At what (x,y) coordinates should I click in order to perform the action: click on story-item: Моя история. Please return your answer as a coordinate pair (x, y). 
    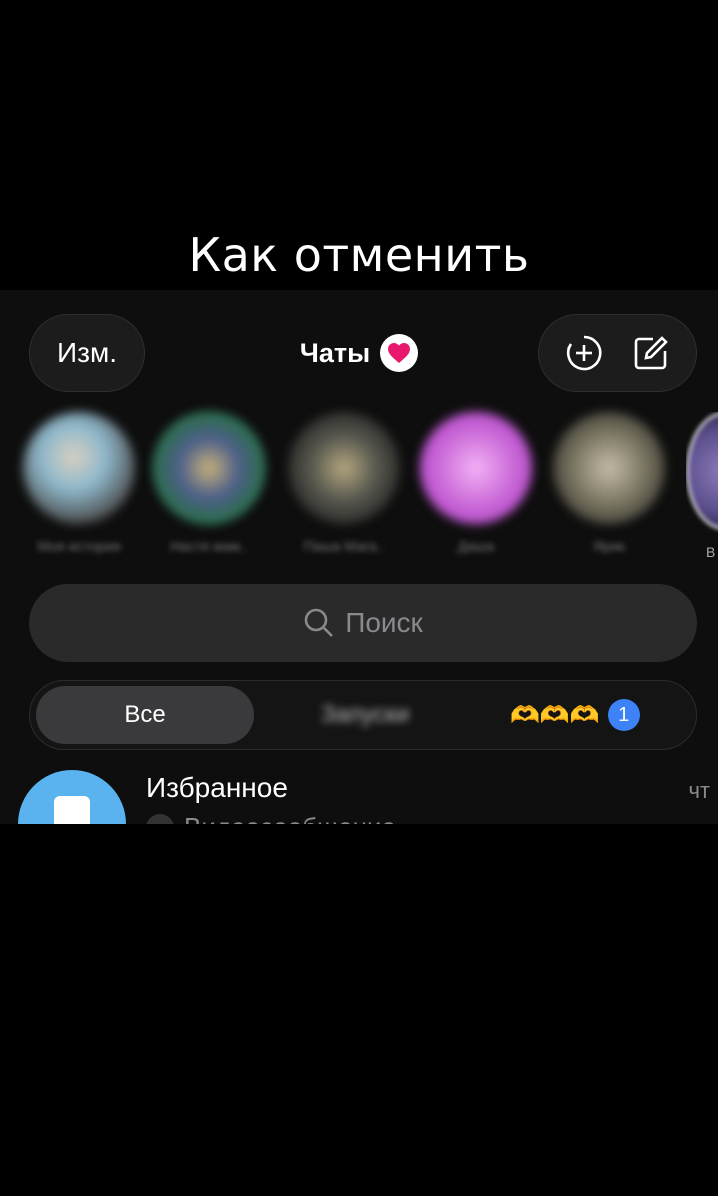
    Looking at the image, I should click on (79, 483).